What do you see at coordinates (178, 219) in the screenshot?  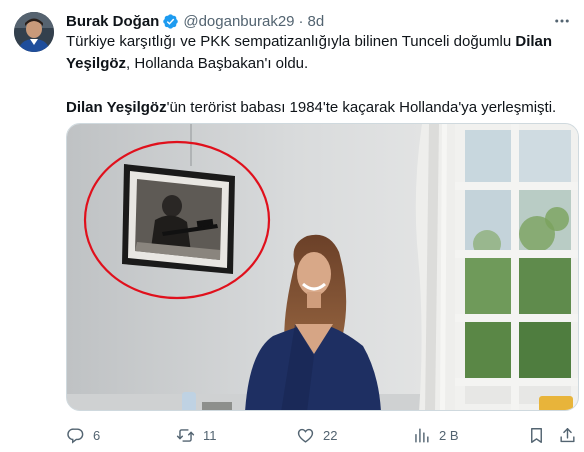 I see `wall-photo-frame` at bounding box center [178, 219].